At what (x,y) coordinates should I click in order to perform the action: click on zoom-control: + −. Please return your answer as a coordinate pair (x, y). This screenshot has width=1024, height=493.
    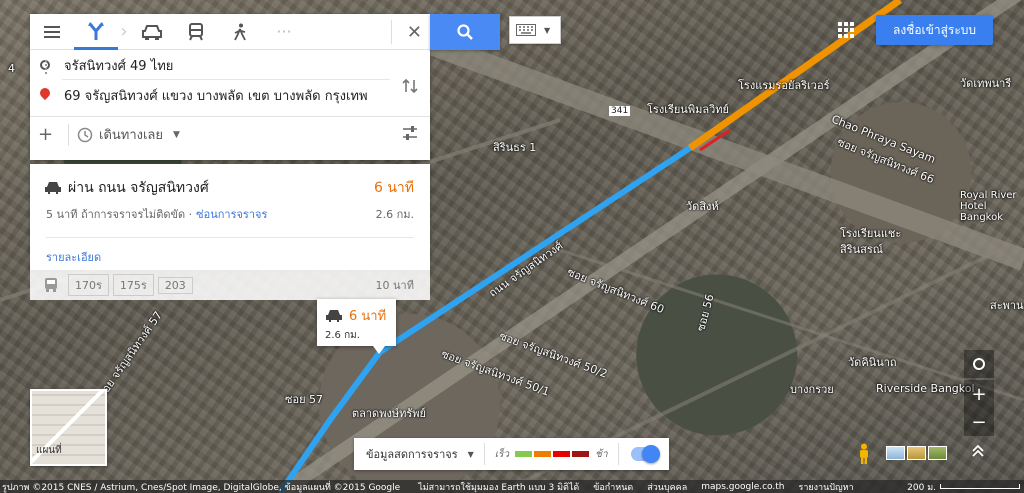
    Looking at the image, I should click on (979, 408).